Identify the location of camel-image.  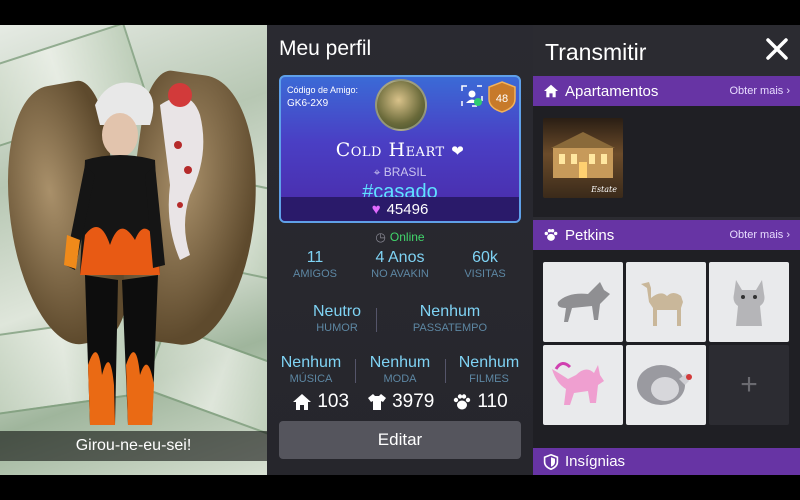
(662, 304).